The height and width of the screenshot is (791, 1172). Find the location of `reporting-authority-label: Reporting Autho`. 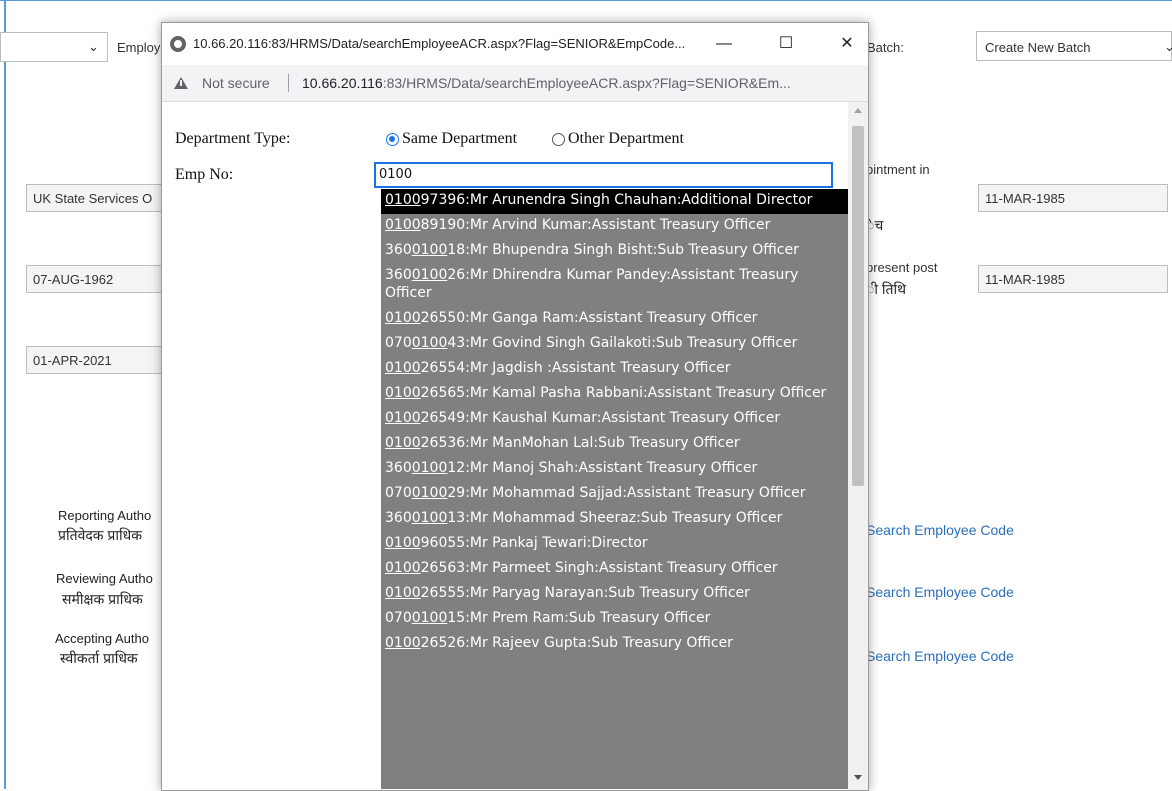

reporting-authority-label: Reporting Autho is located at coordinates (105, 515).